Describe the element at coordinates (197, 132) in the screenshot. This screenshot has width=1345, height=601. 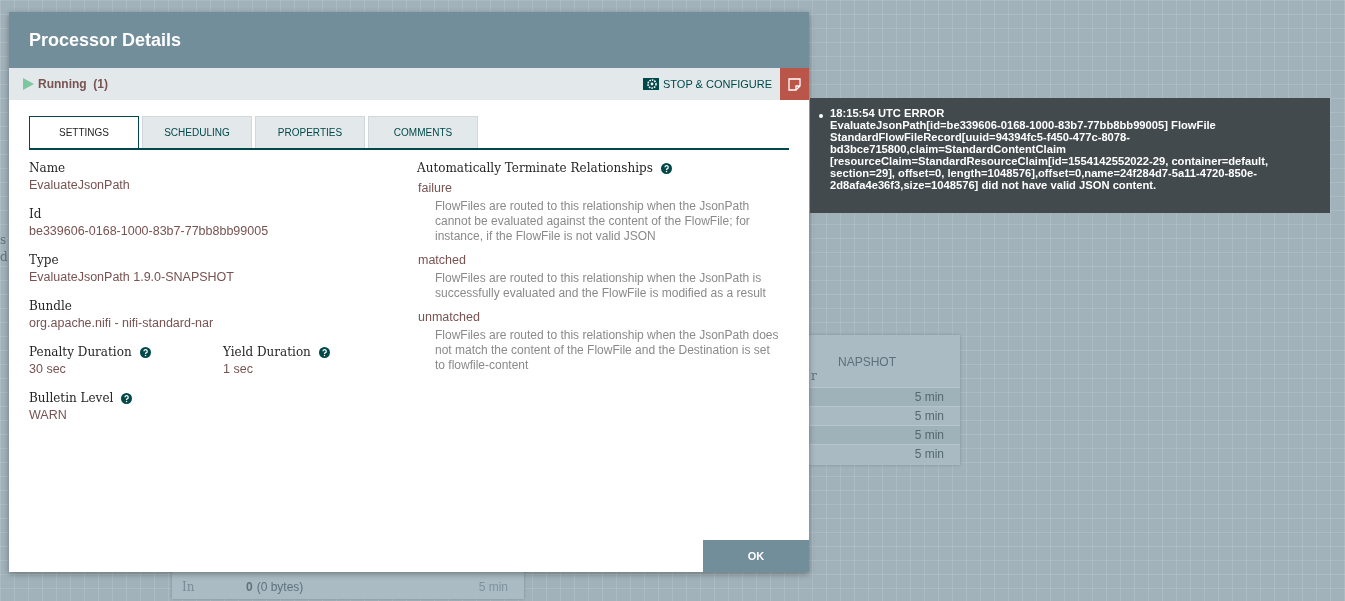
I see `tab: SCHEDULING` at that location.